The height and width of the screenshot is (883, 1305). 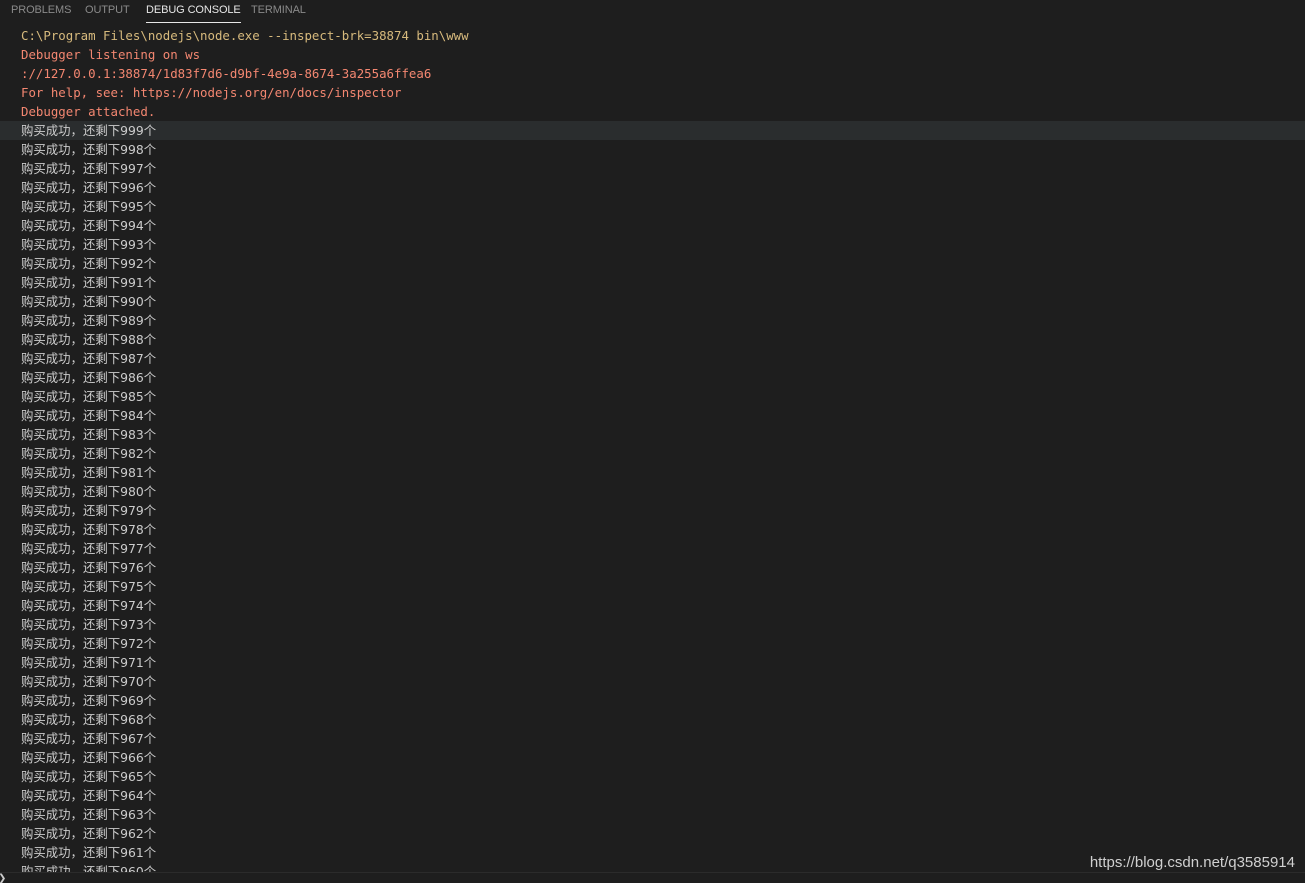 What do you see at coordinates (89, 738) in the screenshot?
I see `console-output-line: 购买成功，还剩下967个` at bounding box center [89, 738].